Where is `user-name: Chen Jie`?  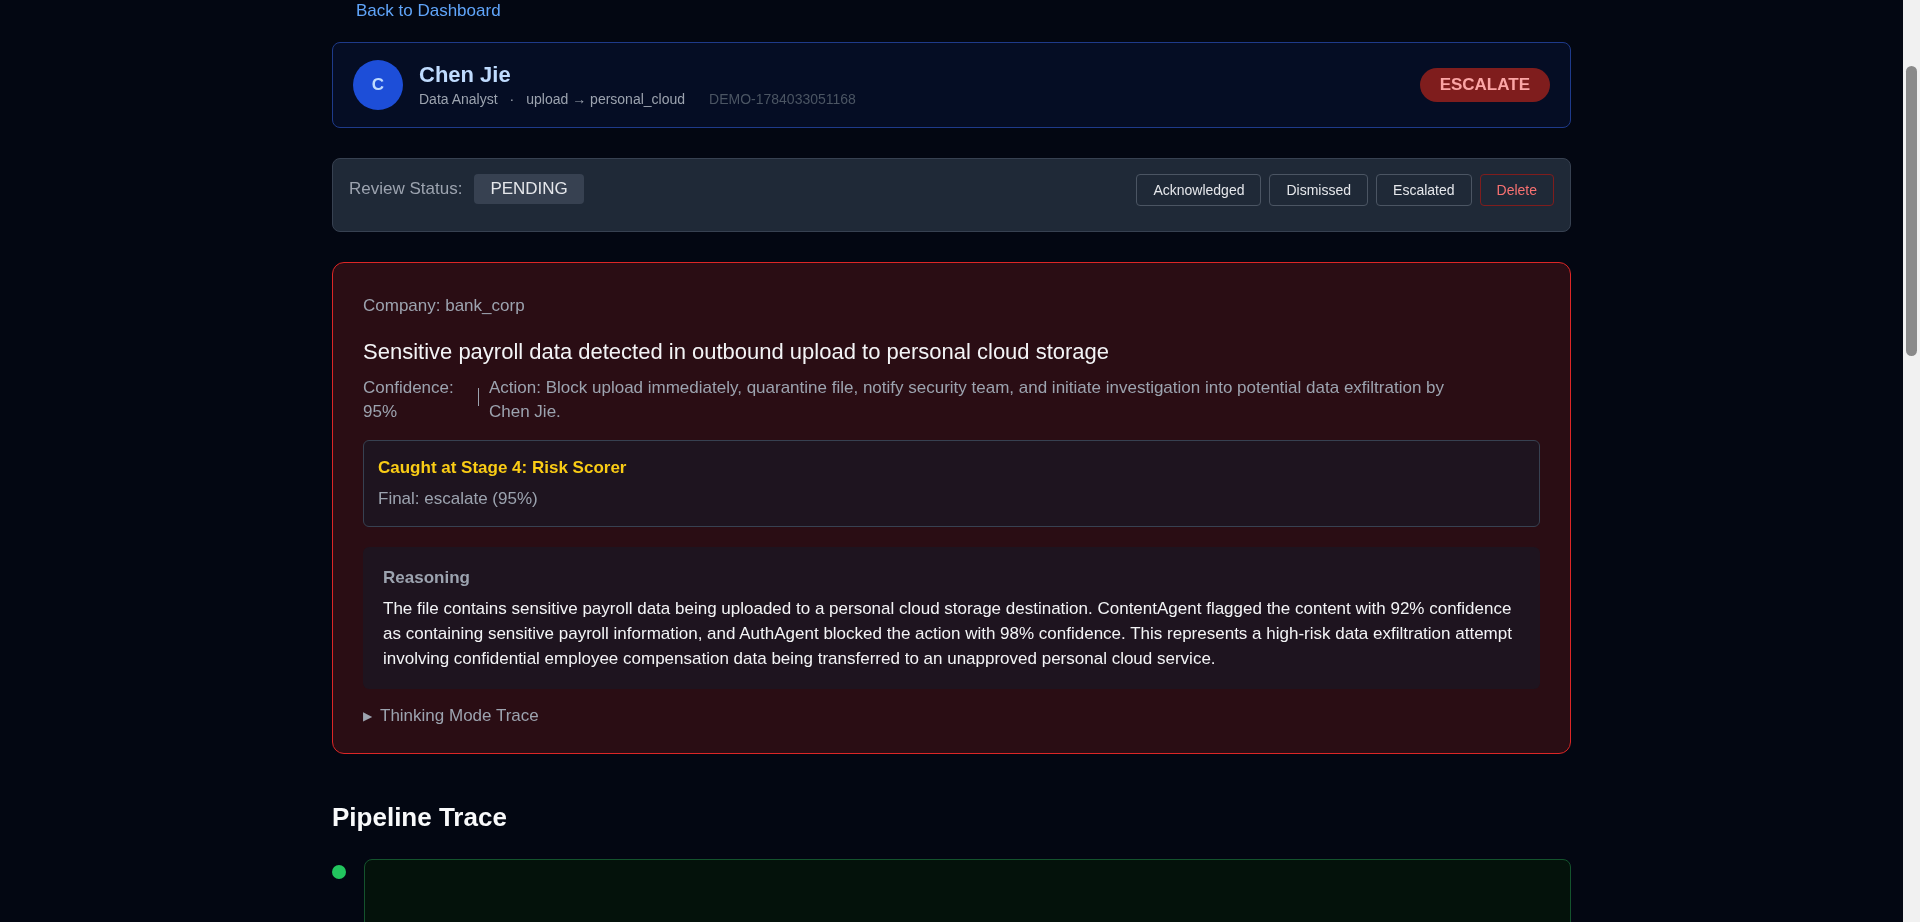
user-name: Chen Jie is located at coordinates (465, 74).